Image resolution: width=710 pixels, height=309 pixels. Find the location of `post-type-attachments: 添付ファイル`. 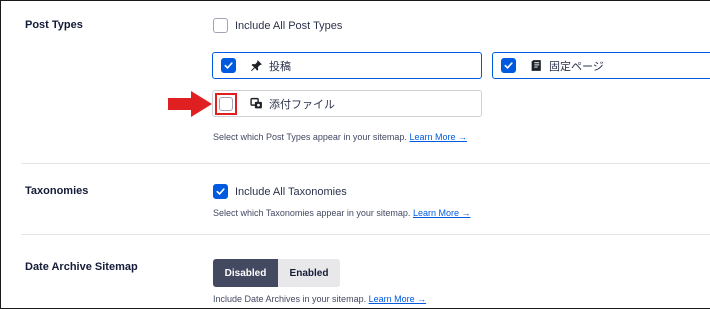

post-type-attachments: 添付ファイル is located at coordinates (347, 103).